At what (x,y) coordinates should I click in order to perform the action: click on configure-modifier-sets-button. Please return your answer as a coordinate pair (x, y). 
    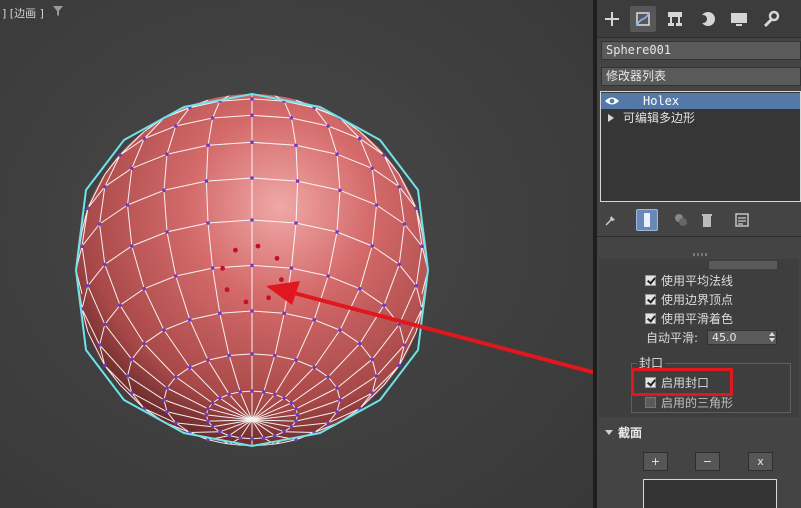
    Looking at the image, I should click on (742, 220).